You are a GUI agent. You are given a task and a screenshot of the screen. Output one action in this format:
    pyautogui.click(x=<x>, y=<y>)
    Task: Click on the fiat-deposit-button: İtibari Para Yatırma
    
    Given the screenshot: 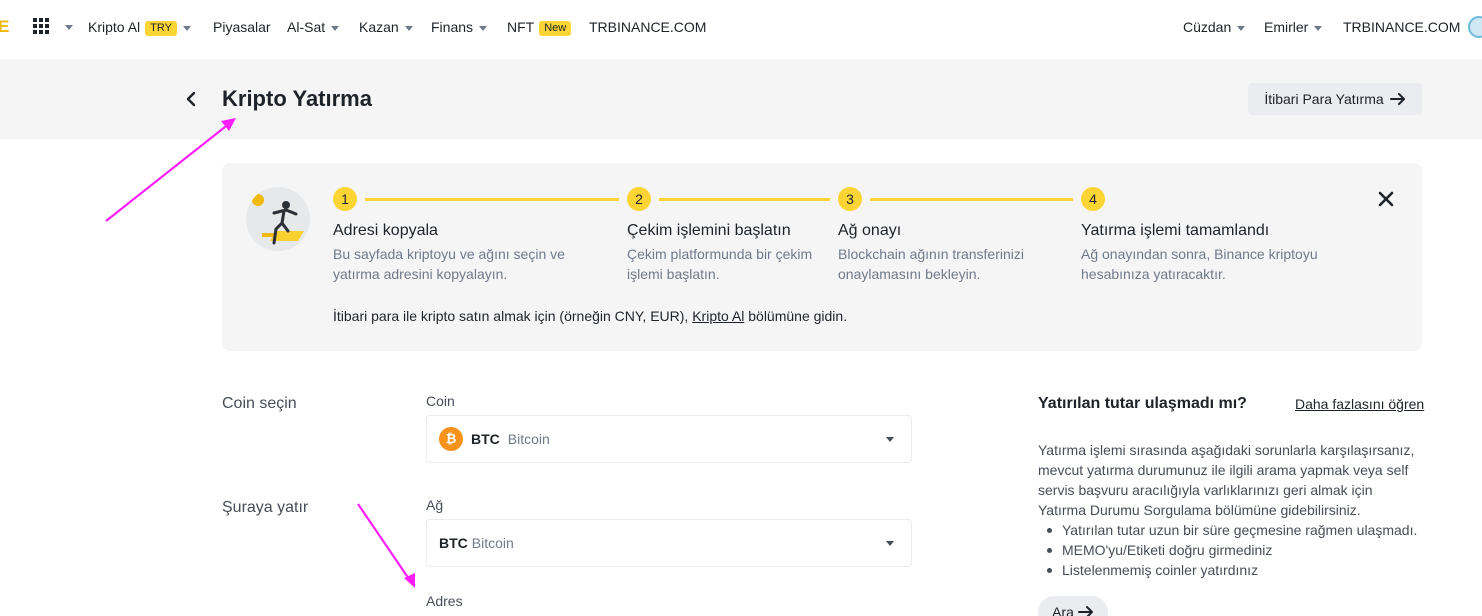 What is the action you would take?
    pyautogui.click(x=1335, y=99)
    